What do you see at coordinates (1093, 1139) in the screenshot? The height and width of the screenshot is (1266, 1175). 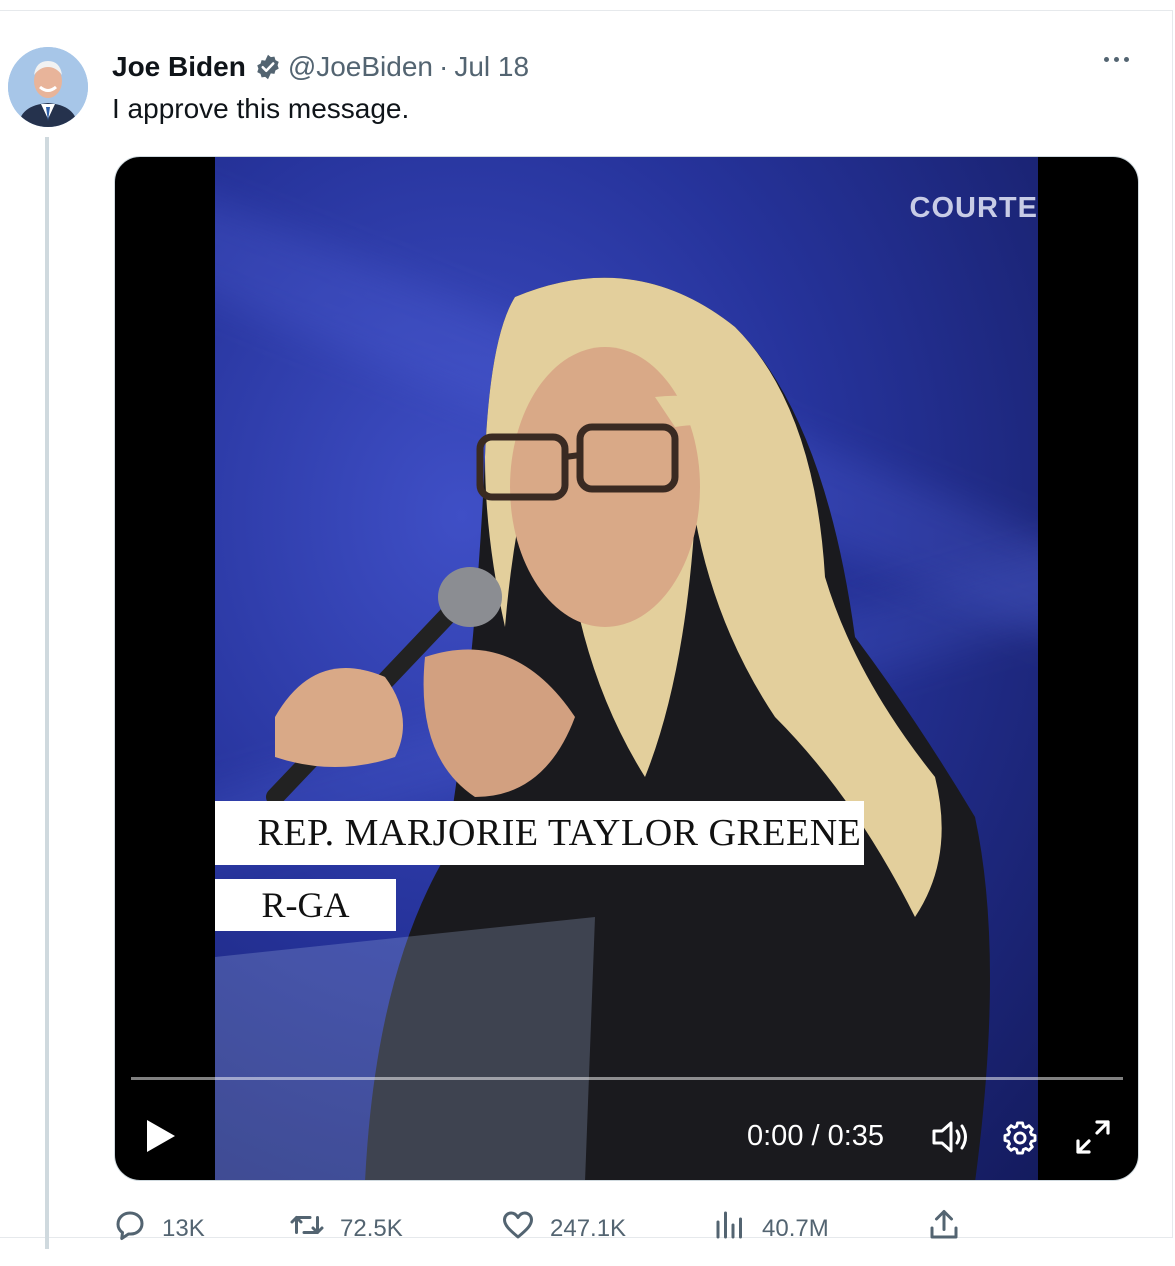 I see `fullscreen-icon` at bounding box center [1093, 1139].